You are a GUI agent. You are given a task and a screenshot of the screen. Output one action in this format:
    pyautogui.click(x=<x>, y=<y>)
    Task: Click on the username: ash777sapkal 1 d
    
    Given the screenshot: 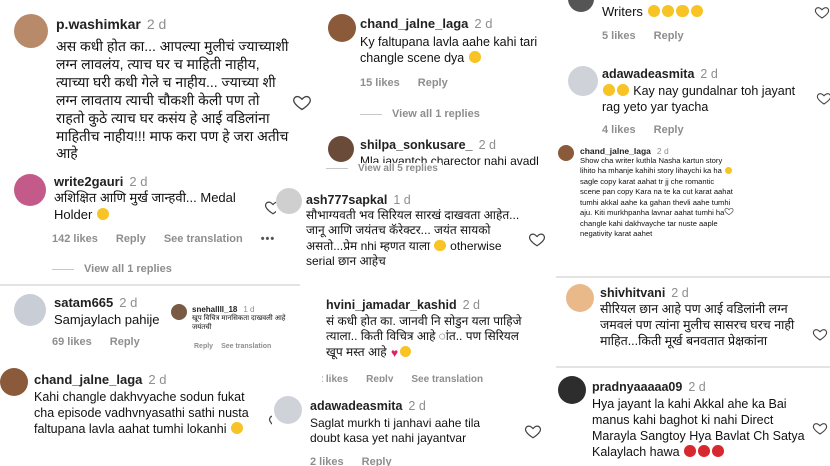 What is the action you would take?
    pyautogui.click(x=358, y=200)
    